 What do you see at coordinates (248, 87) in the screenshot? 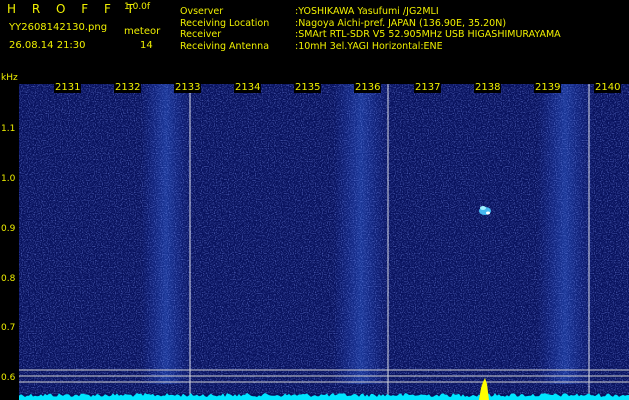
I see `x-tick-label: 2134` at bounding box center [248, 87].